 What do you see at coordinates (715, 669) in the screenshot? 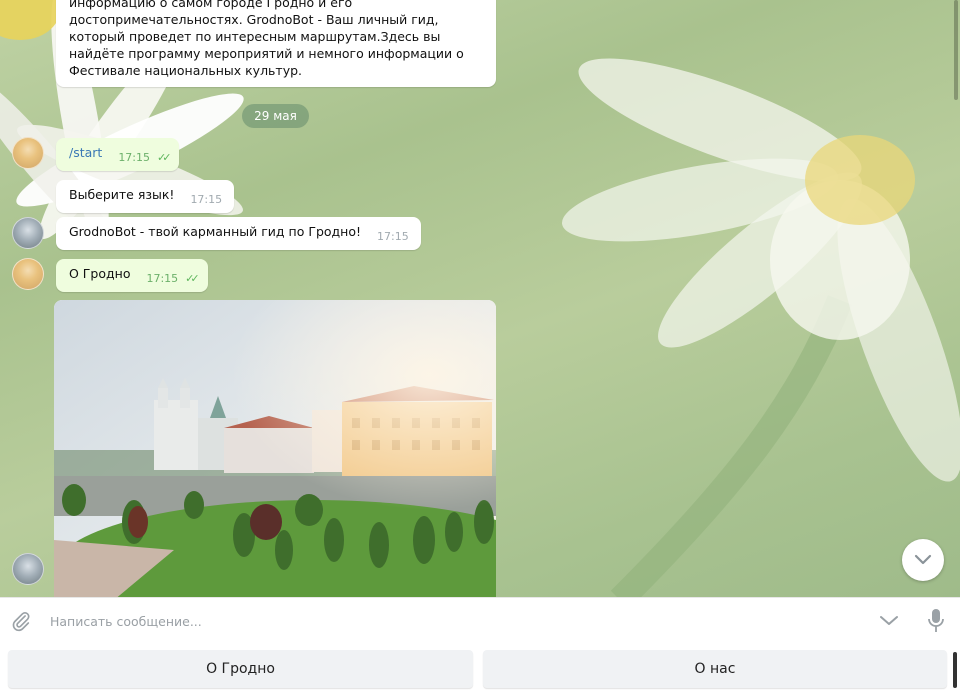
I see `keyboard-button-o-nas: О нас` at bounding box center [715, 669].